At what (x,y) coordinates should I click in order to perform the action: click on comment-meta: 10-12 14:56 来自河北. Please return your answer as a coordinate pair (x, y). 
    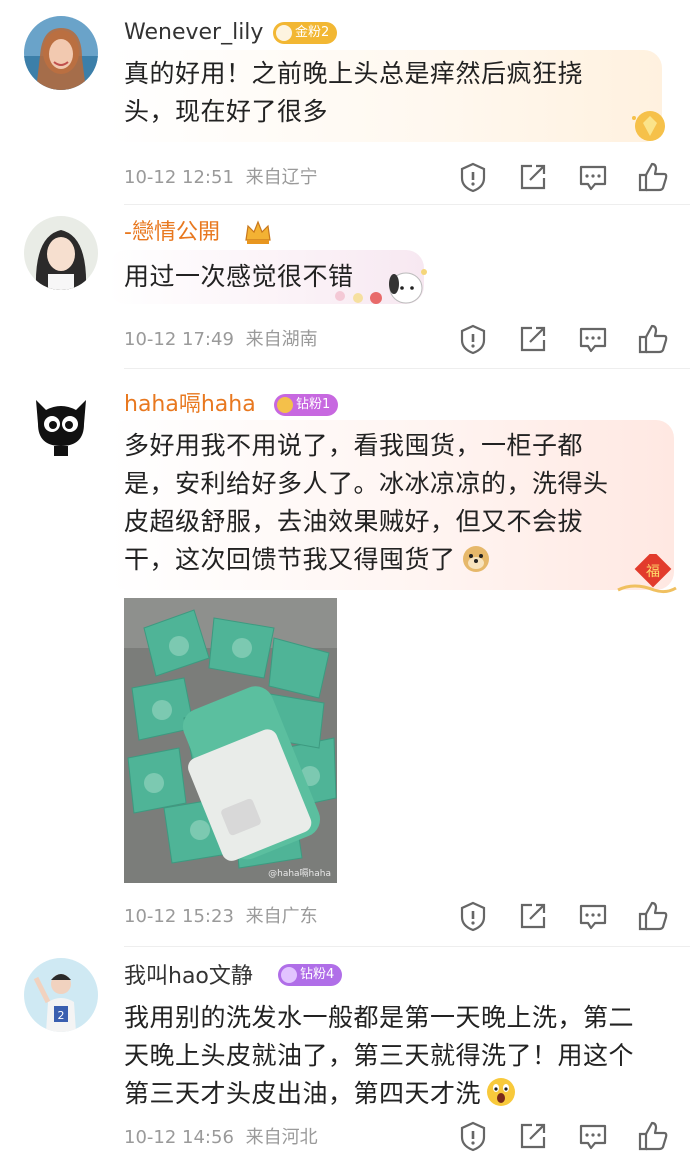
    Looking at the image, I should click on (221, 1138).